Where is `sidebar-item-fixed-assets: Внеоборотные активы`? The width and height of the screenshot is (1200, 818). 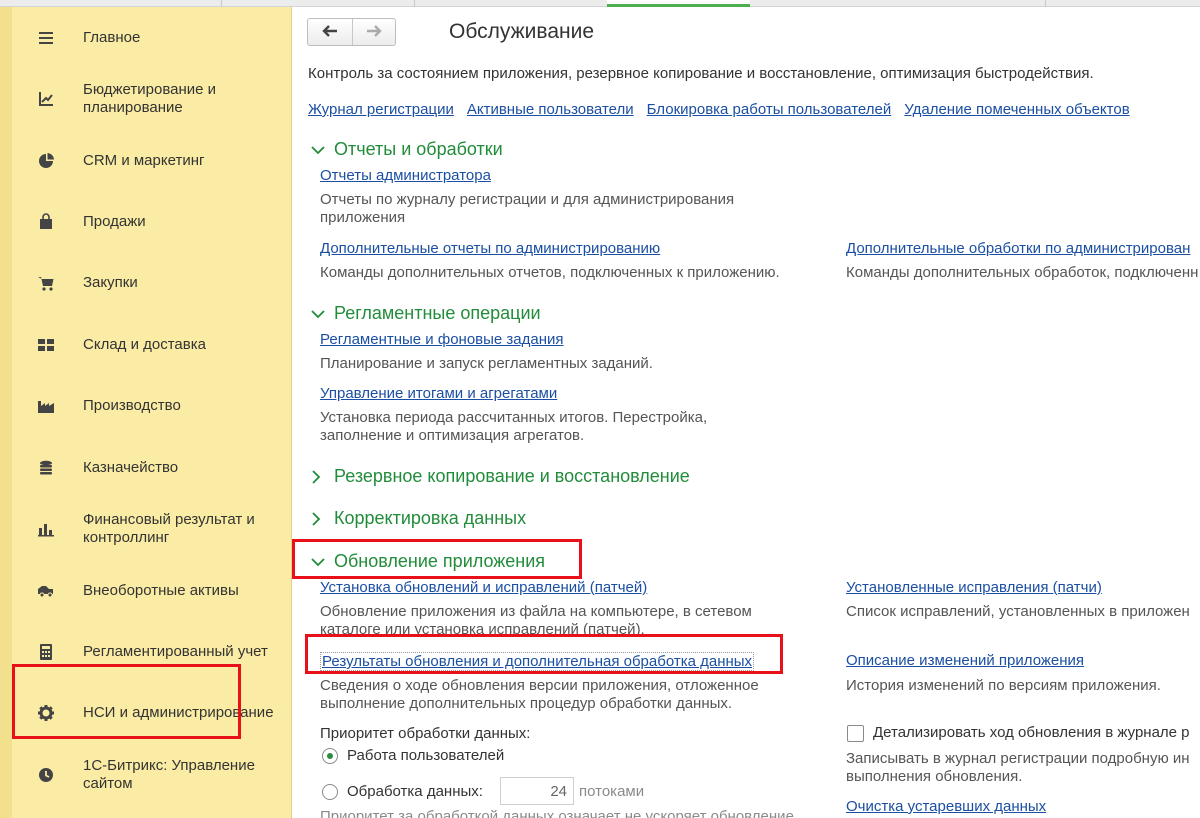
sidebar-item-fixed-assets: Внеоборотные активы is located at coordinates (151, 591).